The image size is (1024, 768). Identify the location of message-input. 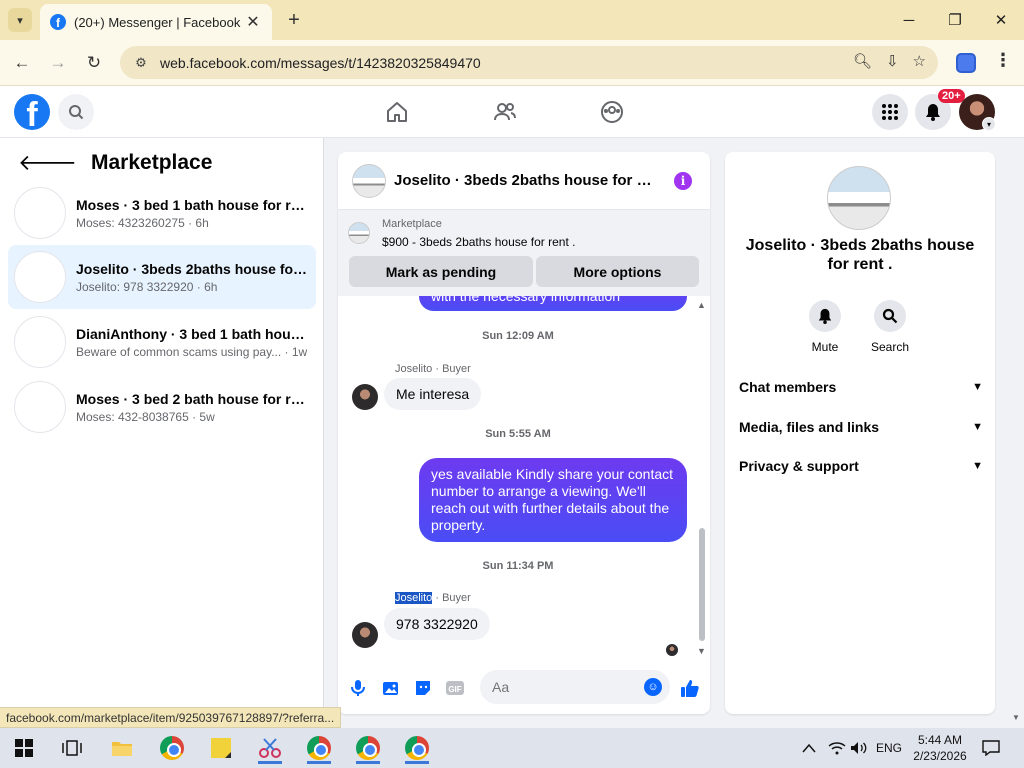
(575, 687).